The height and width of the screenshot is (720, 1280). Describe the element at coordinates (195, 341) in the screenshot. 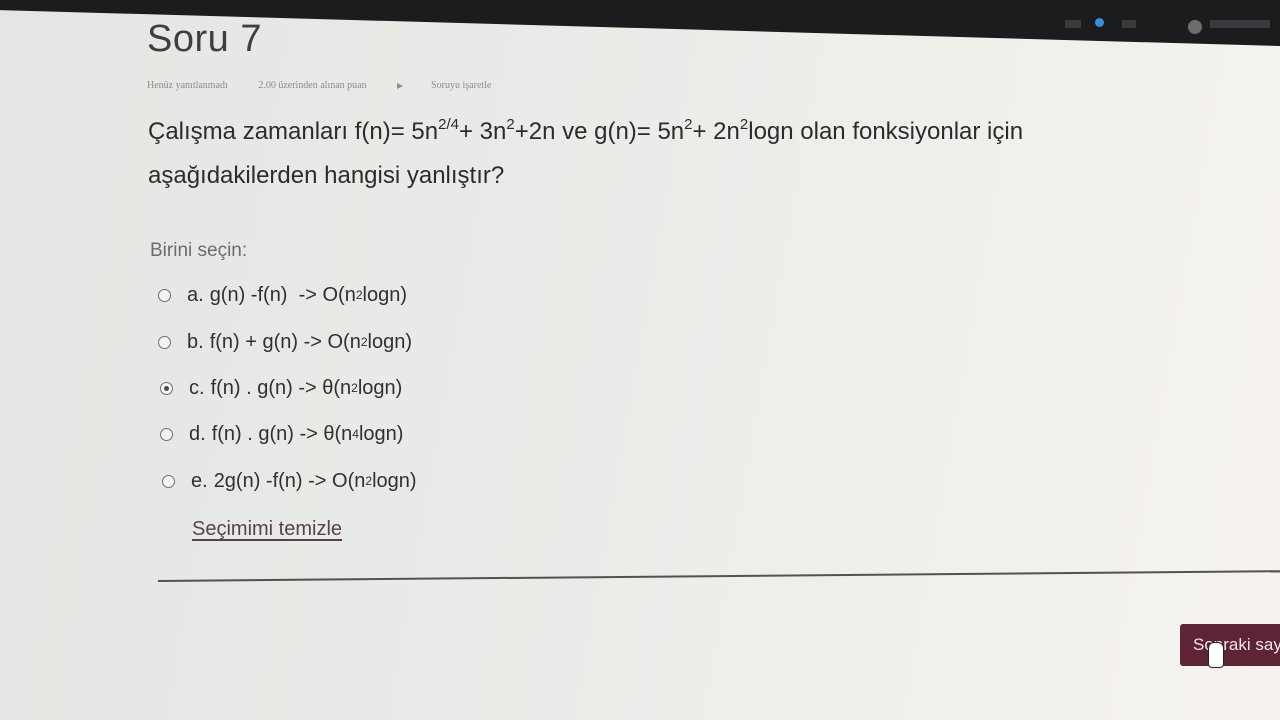

I see `option-letter: b.` at that location.